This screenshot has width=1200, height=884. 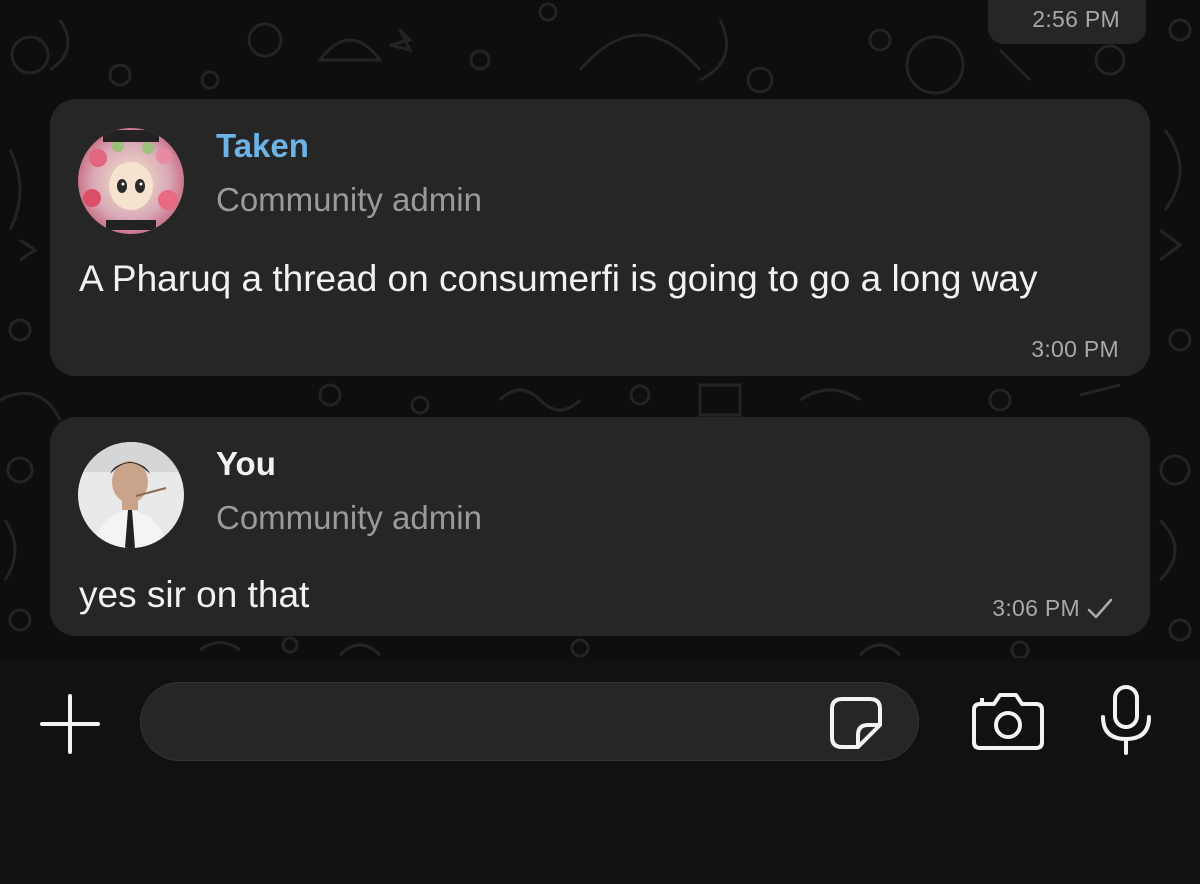 What do you see at coordinates (1076, 19) in the screenshot?
I see `message-time: 2:56 PM` at bounding box center [1076, 19].